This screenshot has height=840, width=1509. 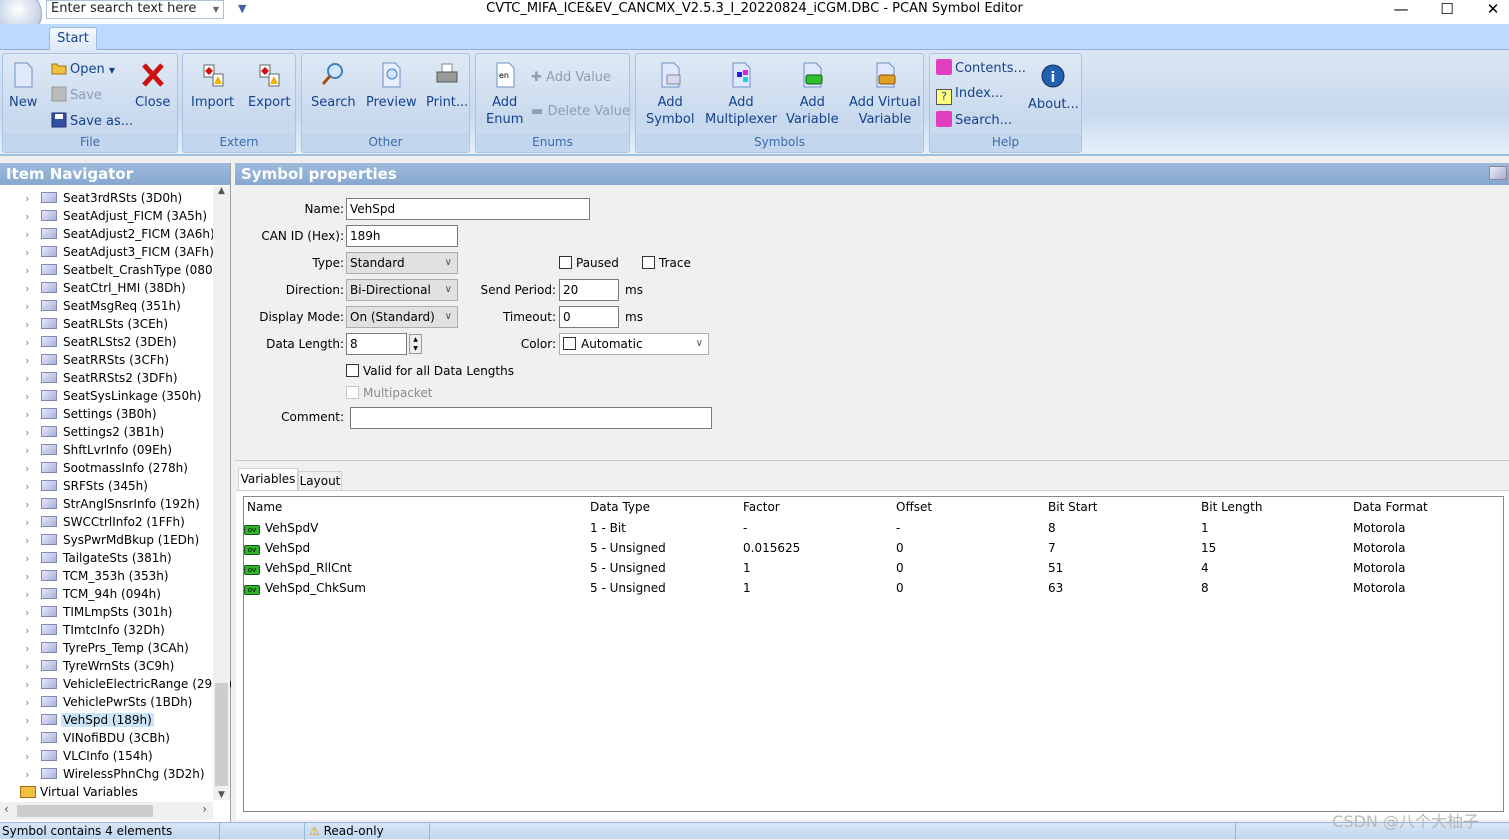 I want to click on tree-item: › TailgateSts (381h), so click(x=99, y=558).